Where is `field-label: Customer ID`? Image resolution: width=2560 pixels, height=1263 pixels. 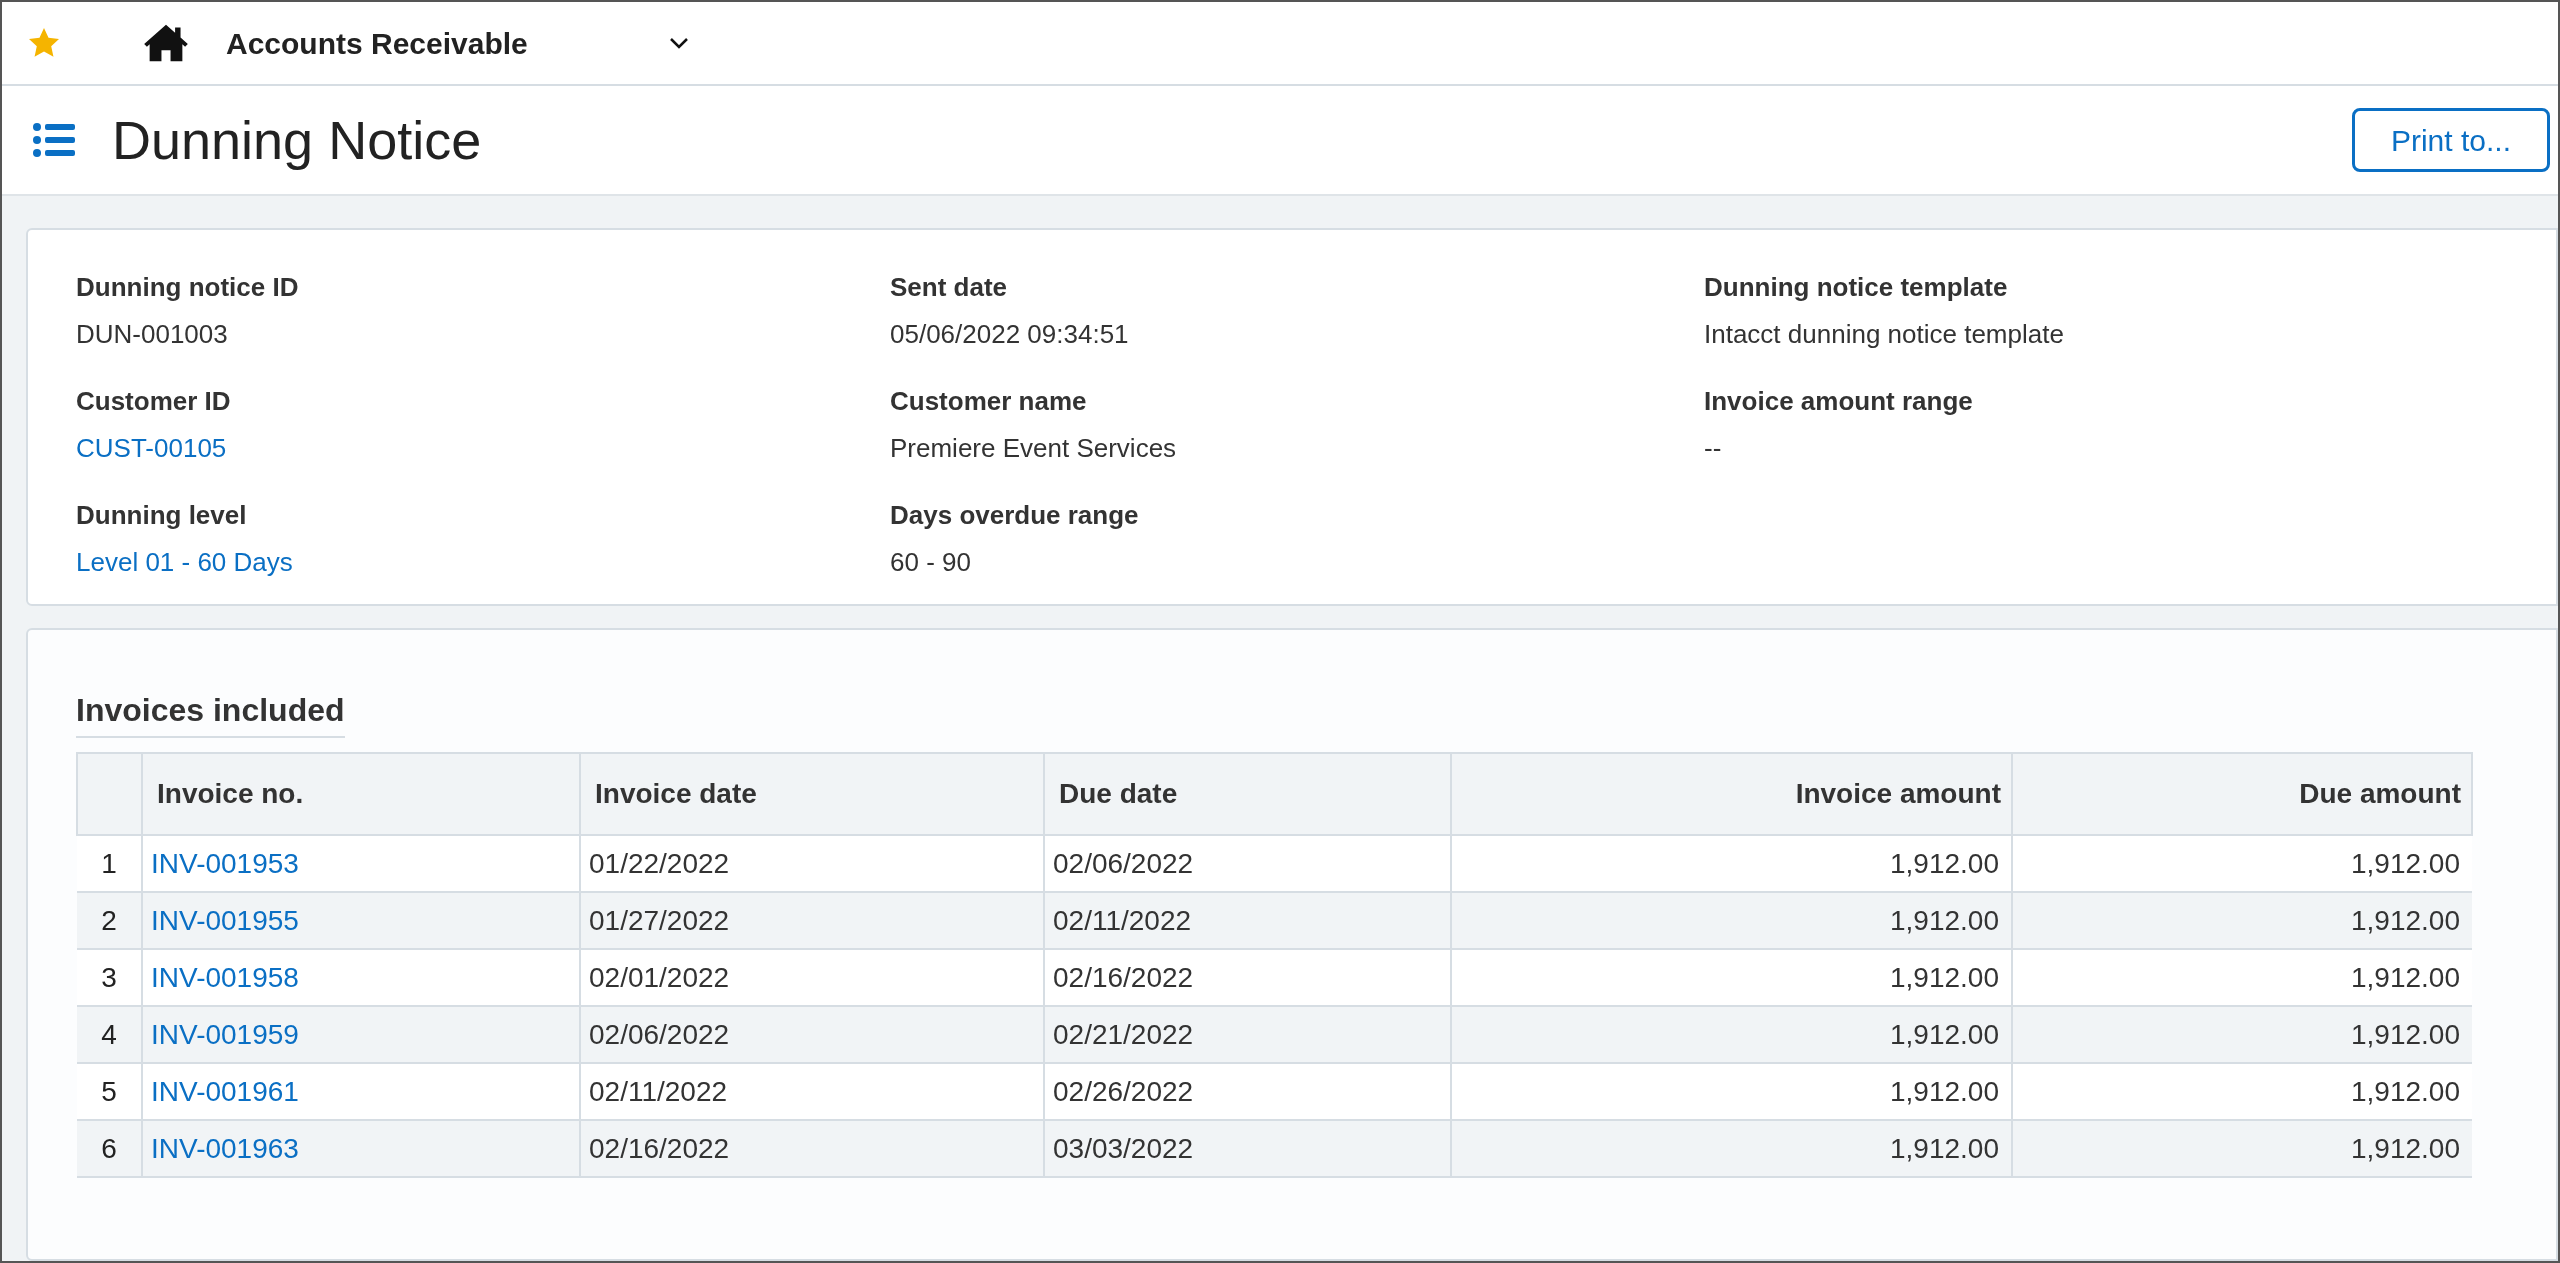 field-label: Customer ID is located at coordinates (154, 401).